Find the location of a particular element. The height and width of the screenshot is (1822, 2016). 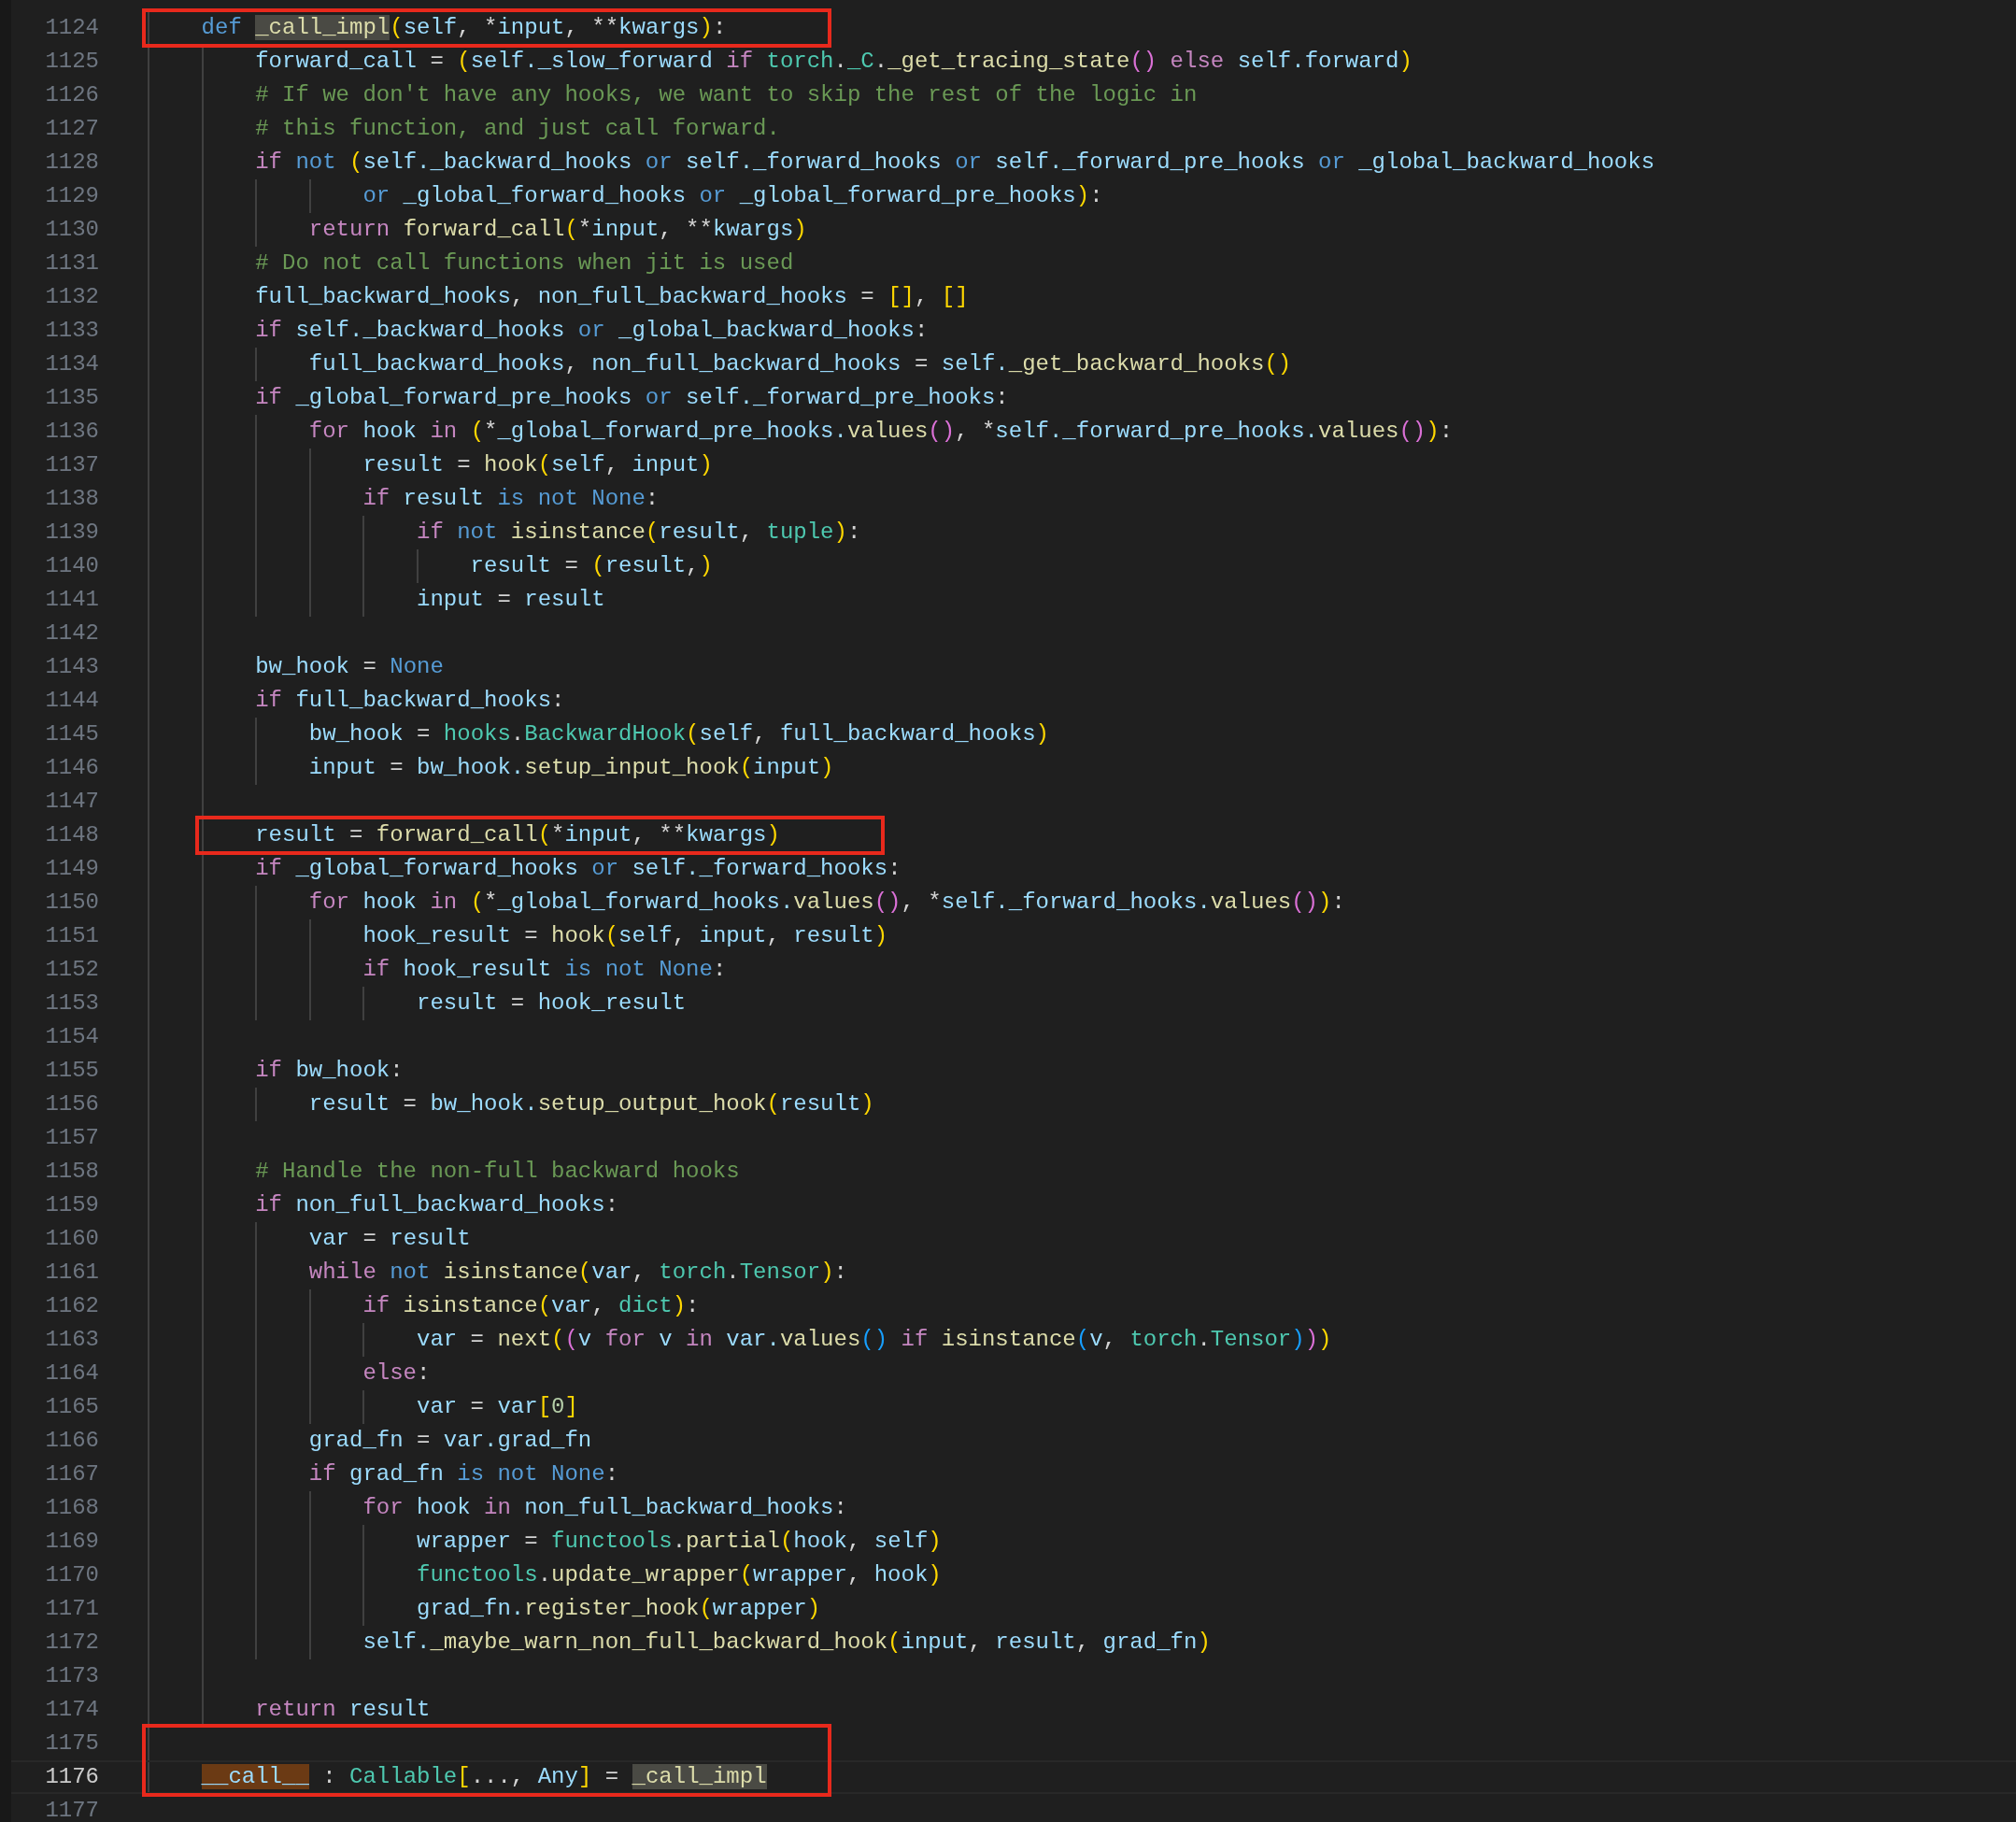

line-number: 1137 is located at coordinates (72, 465).